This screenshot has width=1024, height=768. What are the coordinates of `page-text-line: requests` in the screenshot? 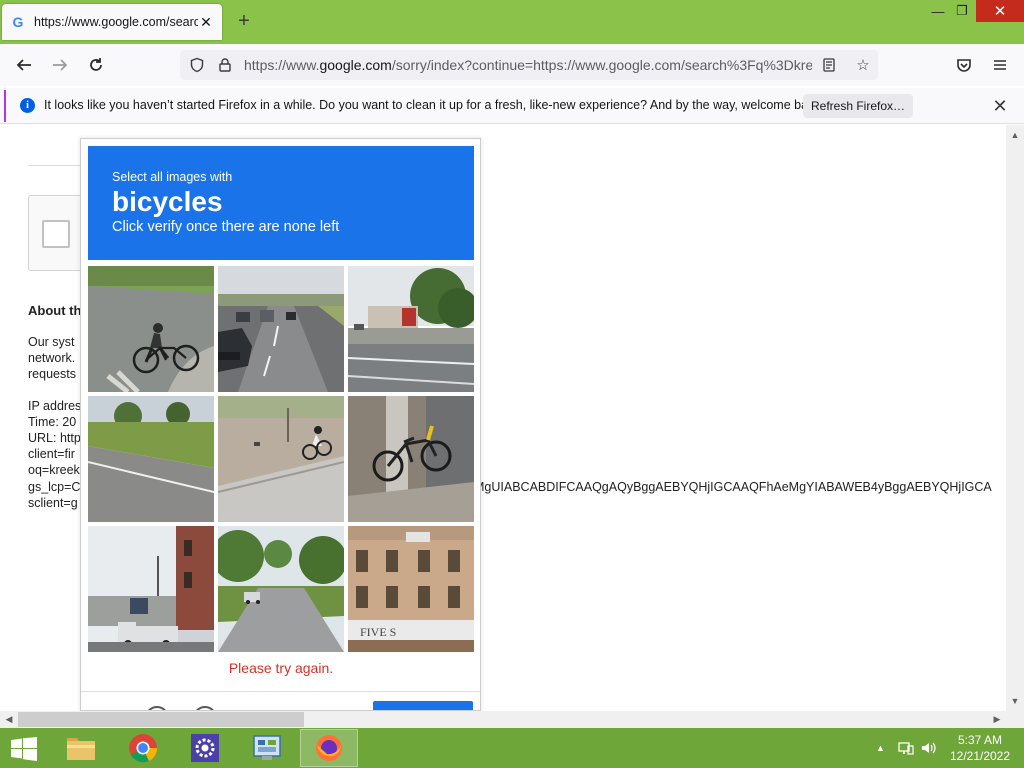 It's located at (52, 374).